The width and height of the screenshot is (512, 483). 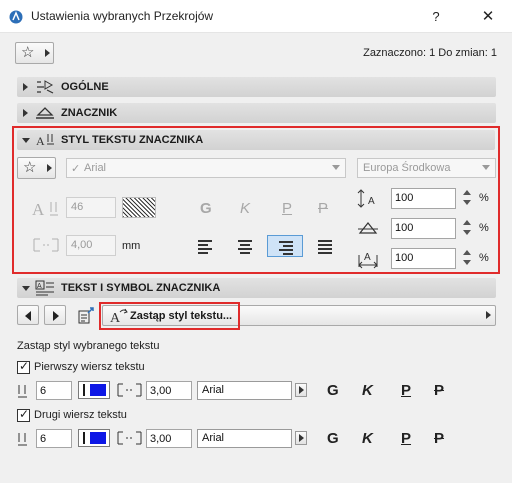 I want to click on first-line-pen-field: 6, so click(x=54, y=390).